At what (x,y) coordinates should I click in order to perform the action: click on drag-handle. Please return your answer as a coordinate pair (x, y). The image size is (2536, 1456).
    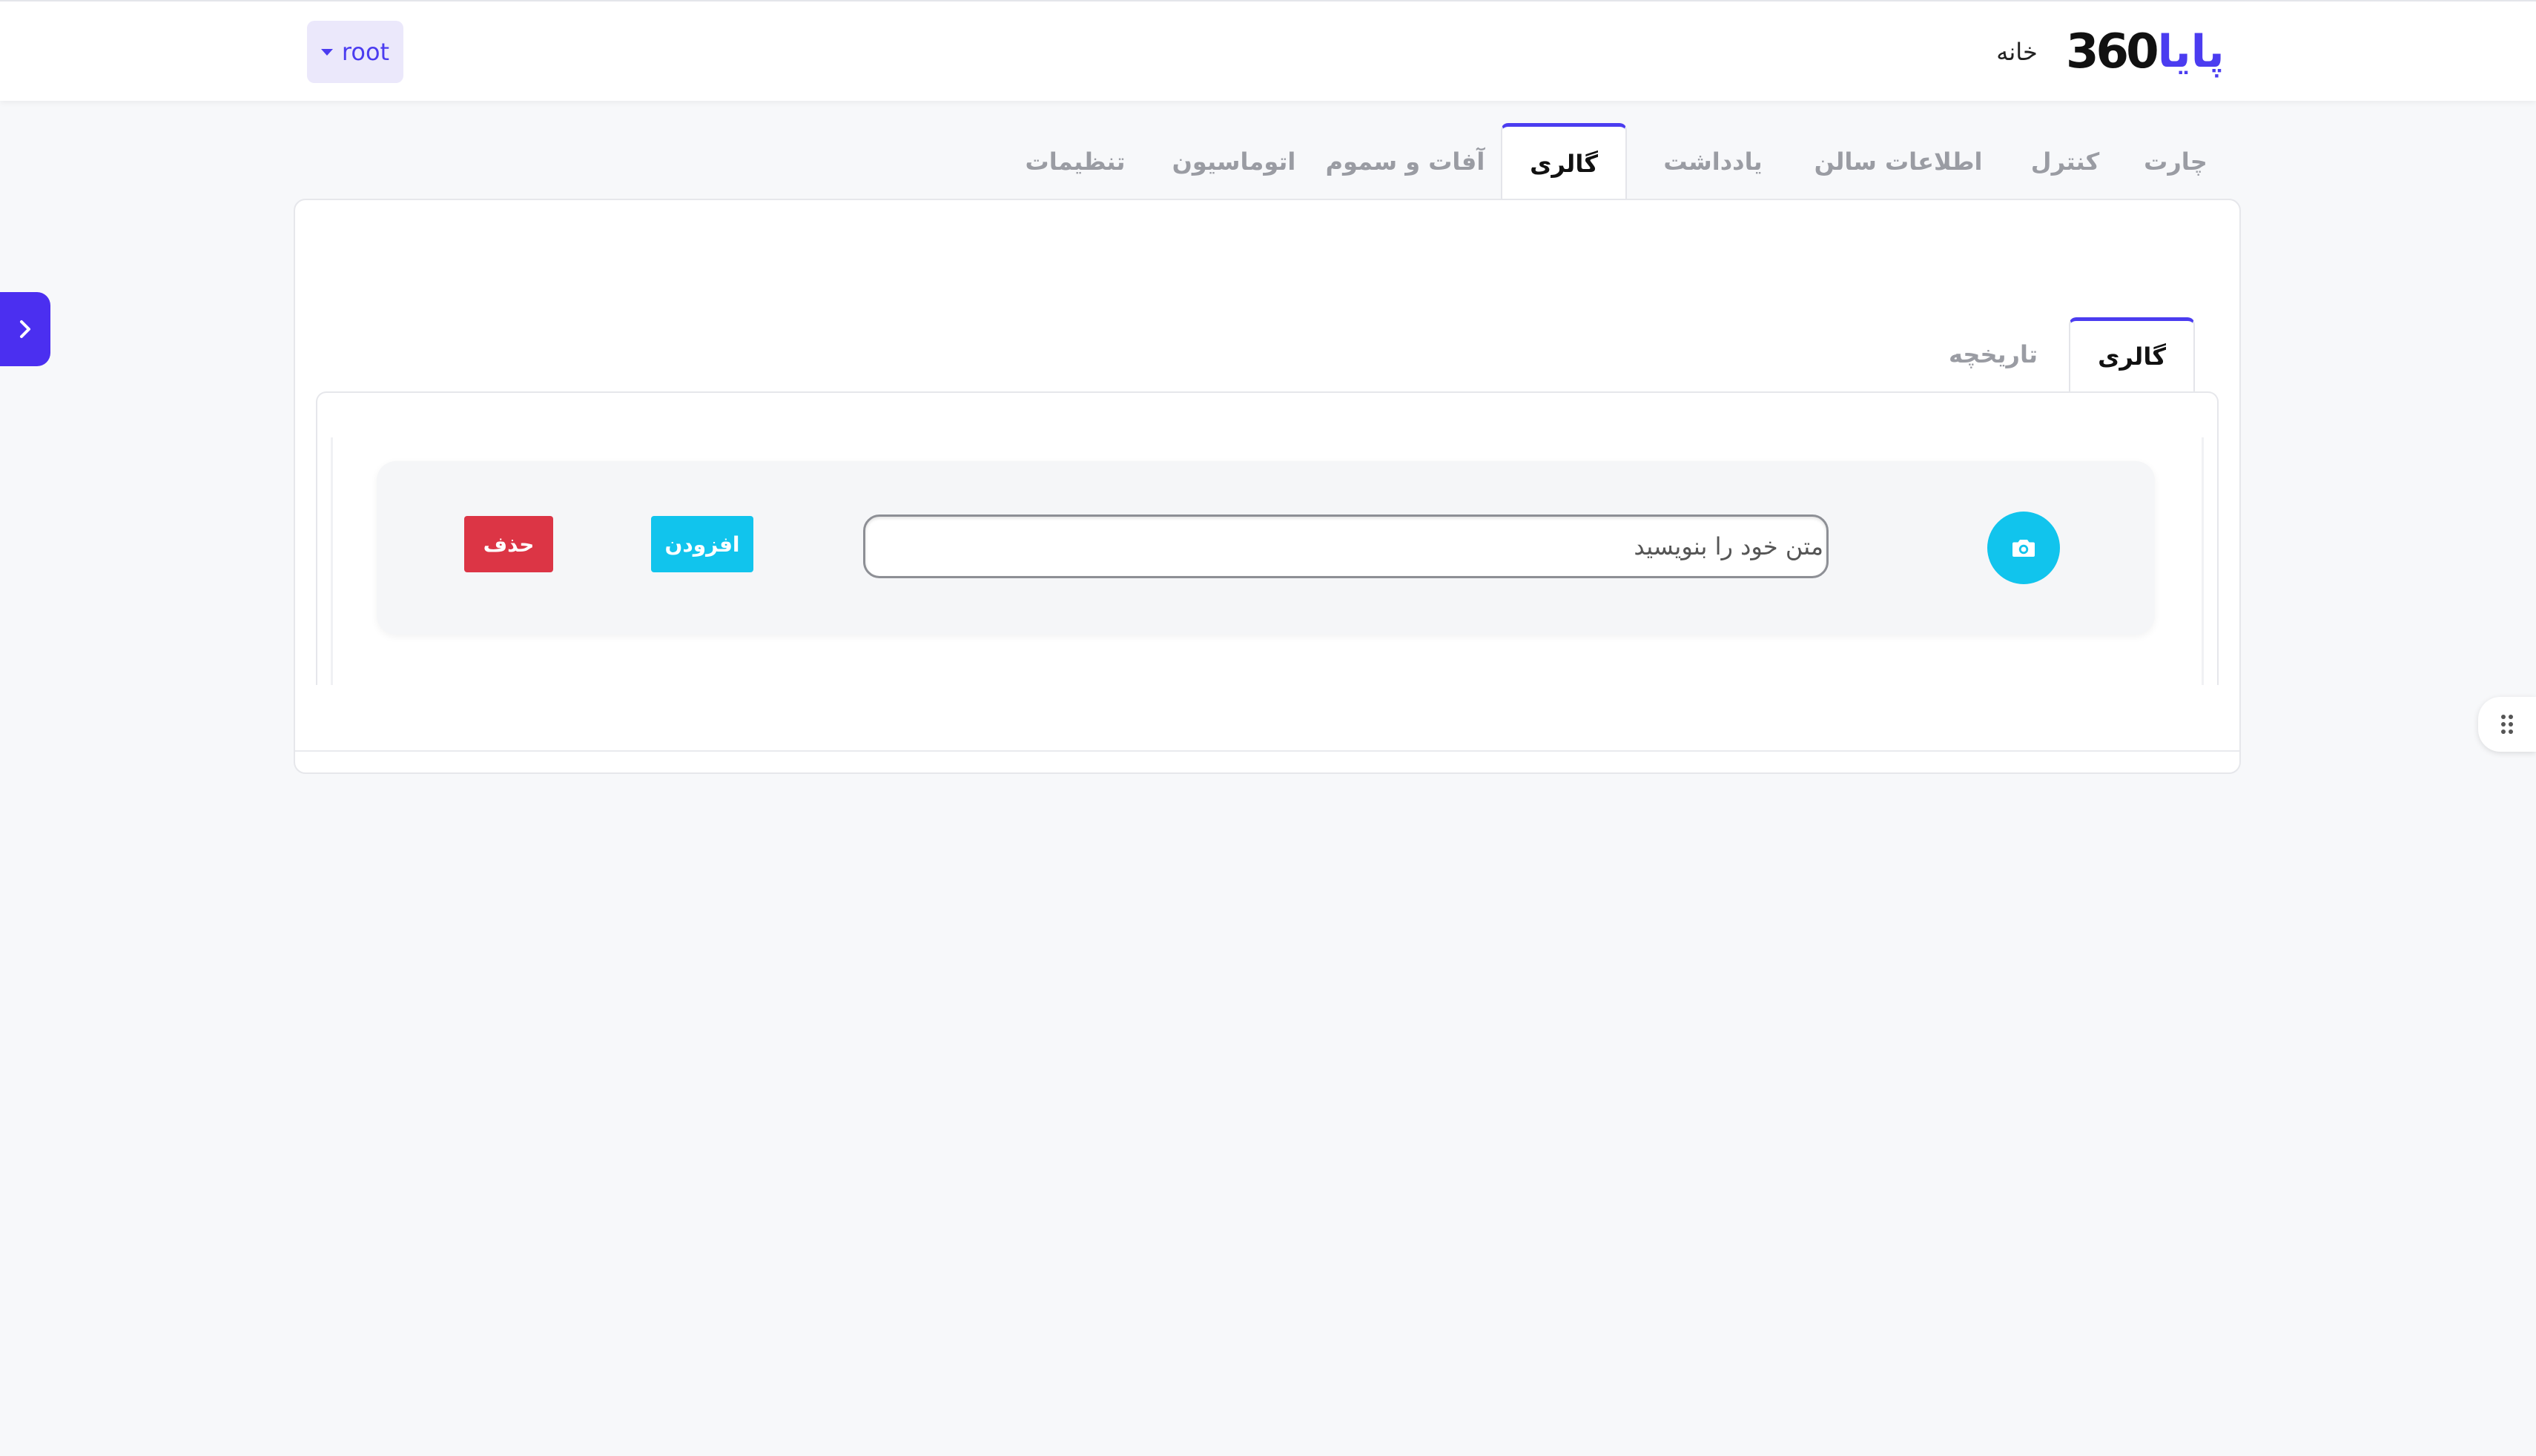
    Looking at the image, I should click on (2507, 724).